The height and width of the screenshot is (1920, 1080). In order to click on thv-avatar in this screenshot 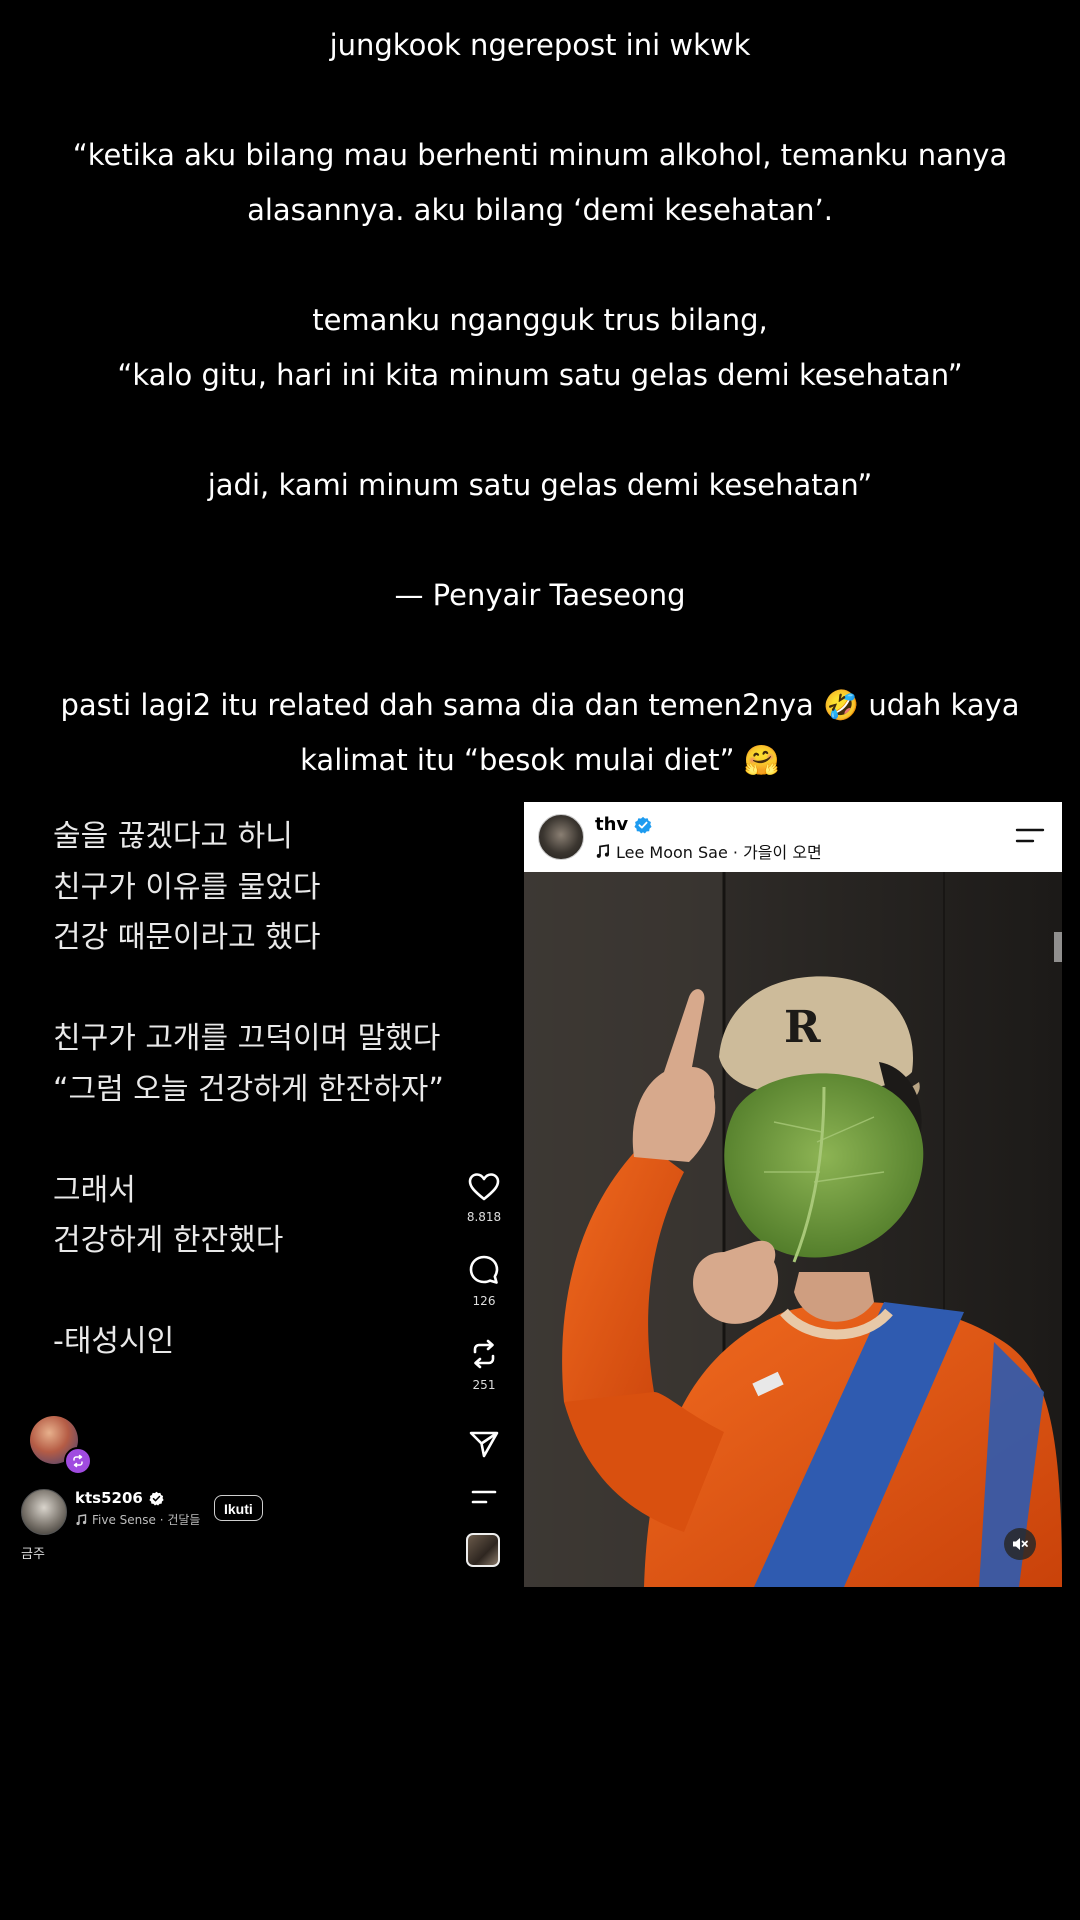, I will do `click(561, 837)`.